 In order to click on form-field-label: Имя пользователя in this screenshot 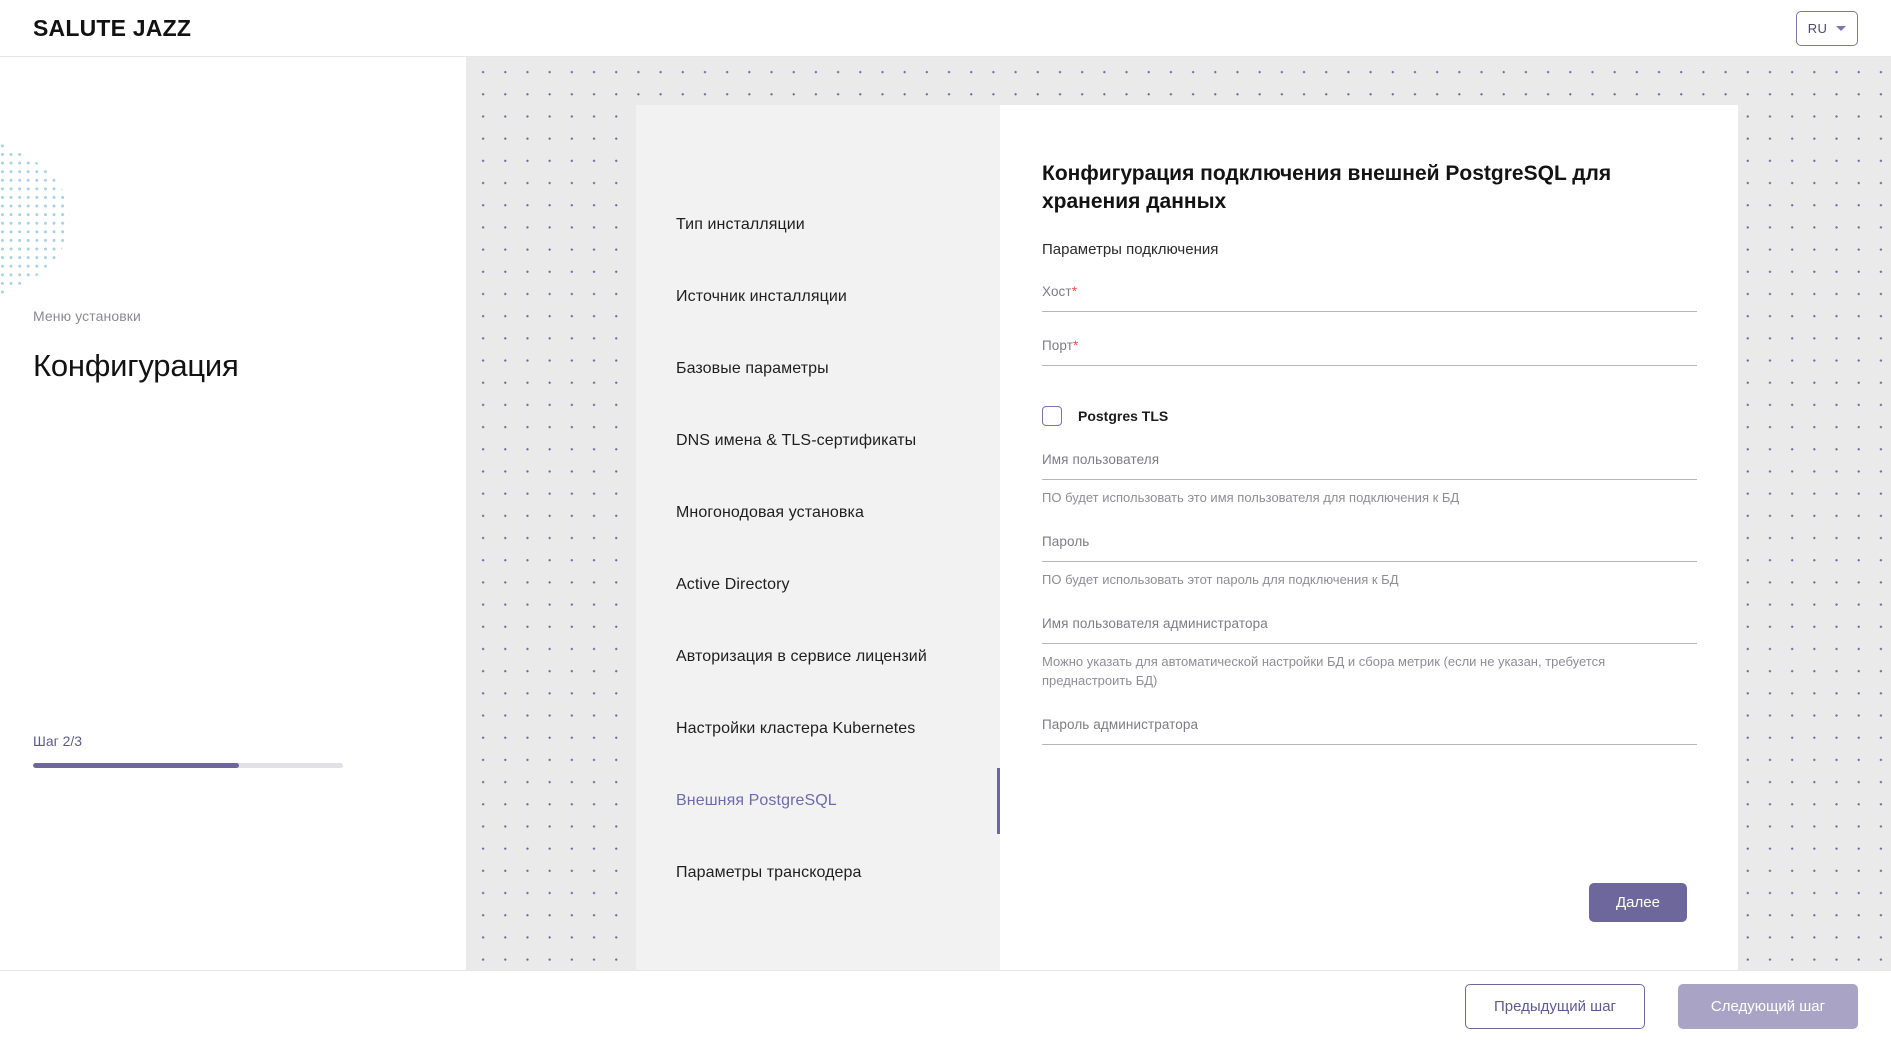, I will do `click(1364, 459)`.